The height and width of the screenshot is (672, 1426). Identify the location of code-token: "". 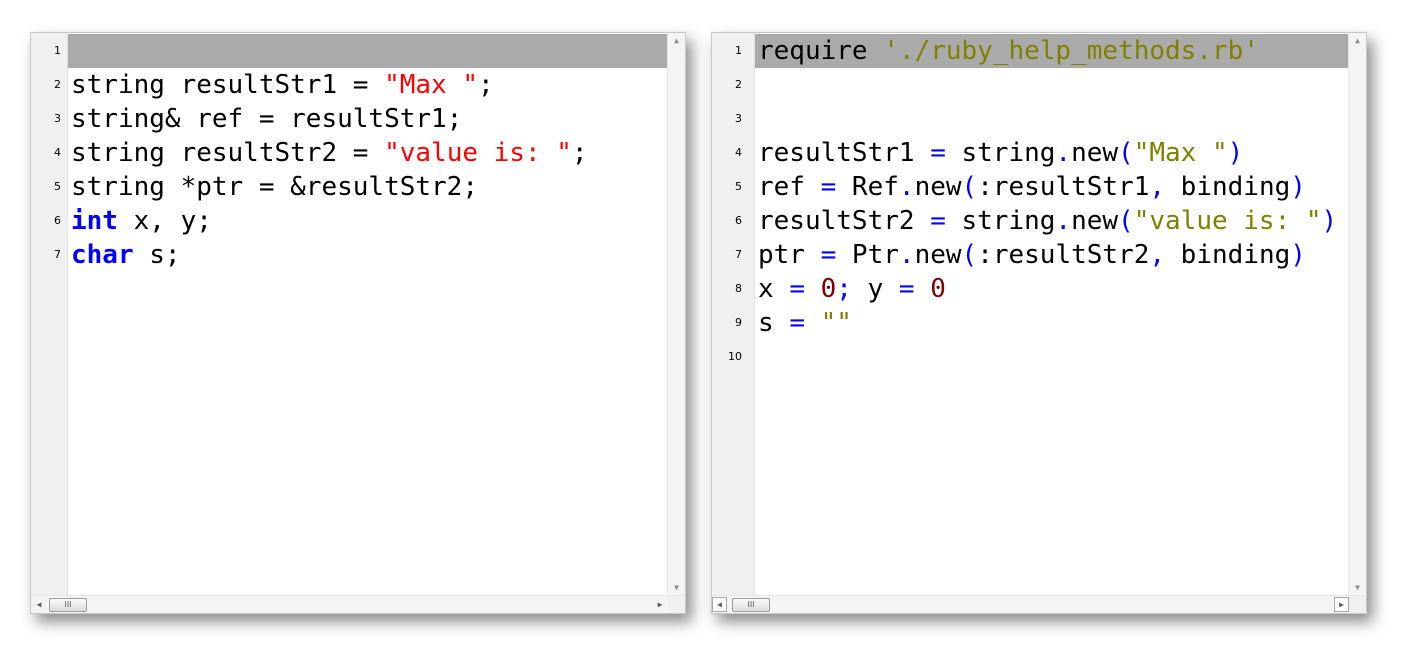
(836, 323).